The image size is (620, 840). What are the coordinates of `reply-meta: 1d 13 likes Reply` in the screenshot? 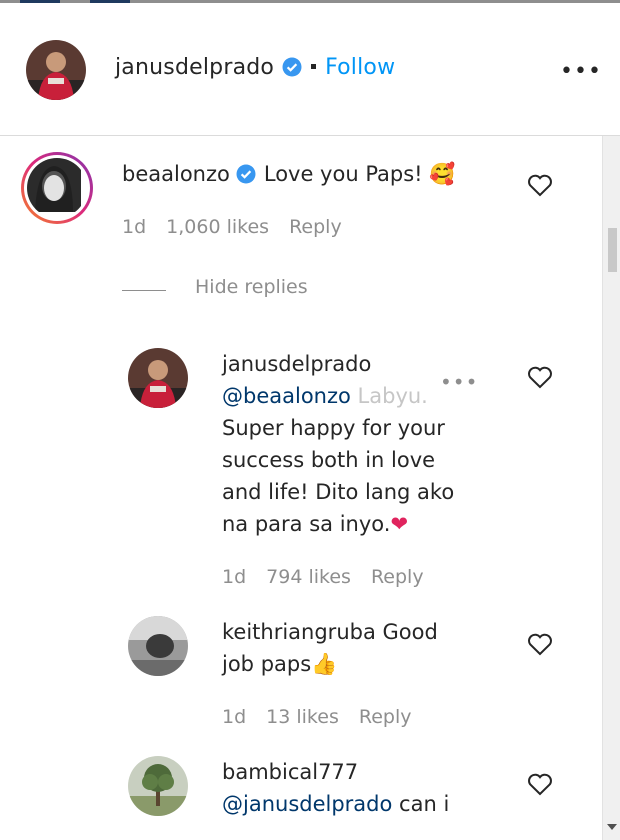 It's located at (326, 717).